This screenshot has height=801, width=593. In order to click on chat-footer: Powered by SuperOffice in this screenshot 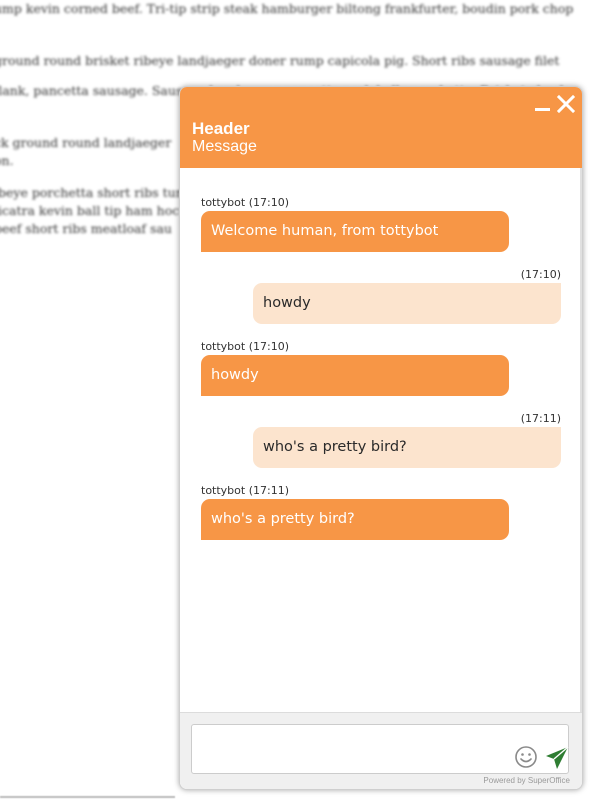, I will do `click(381, 750)`.